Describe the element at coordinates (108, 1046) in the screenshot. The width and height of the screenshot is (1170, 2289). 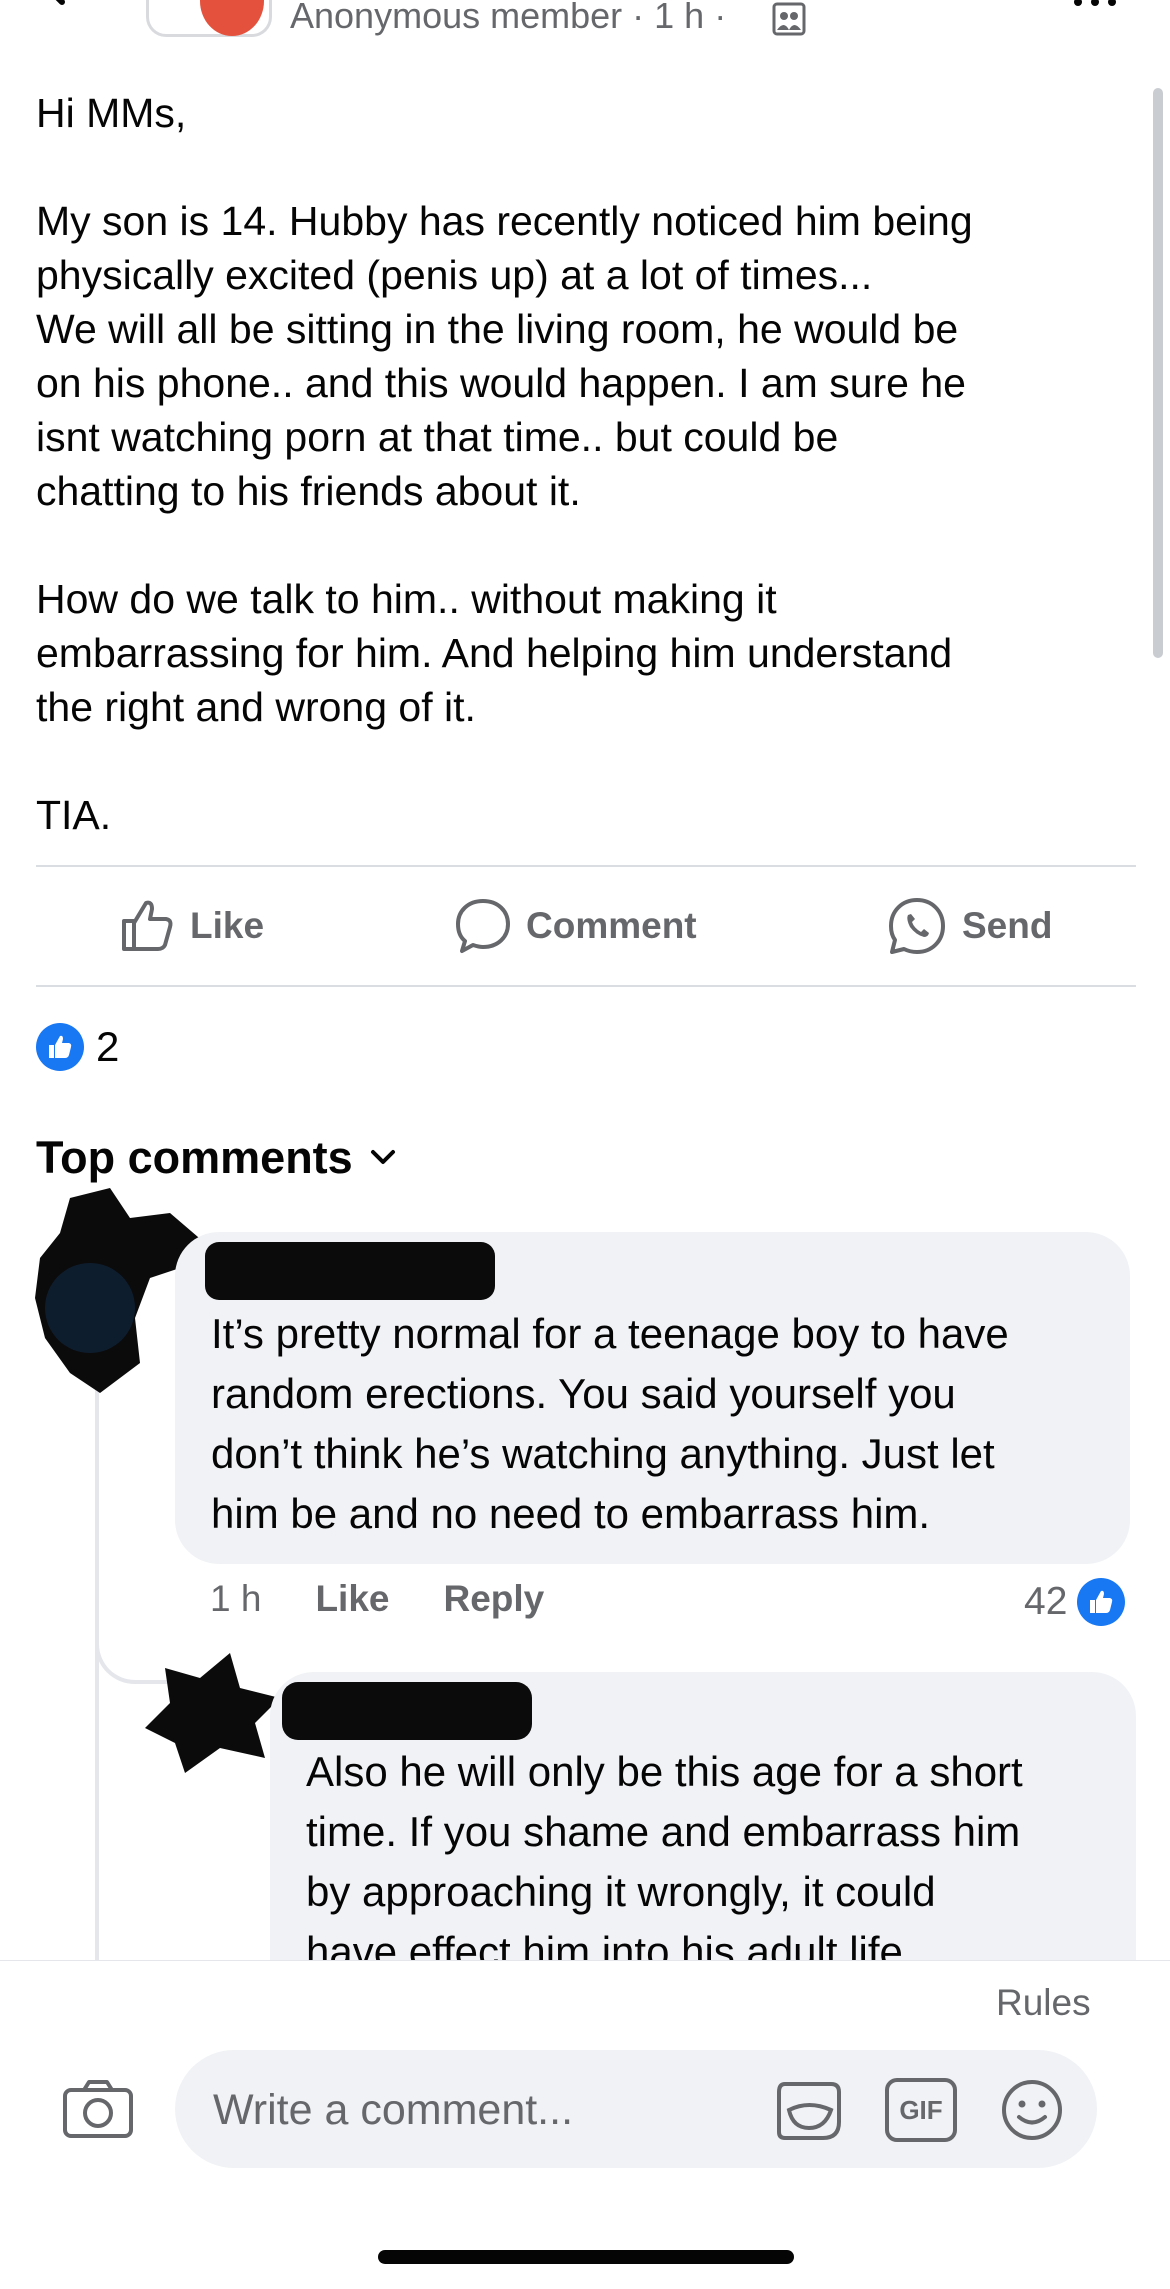
I see `reaction-count: 2` at that location.